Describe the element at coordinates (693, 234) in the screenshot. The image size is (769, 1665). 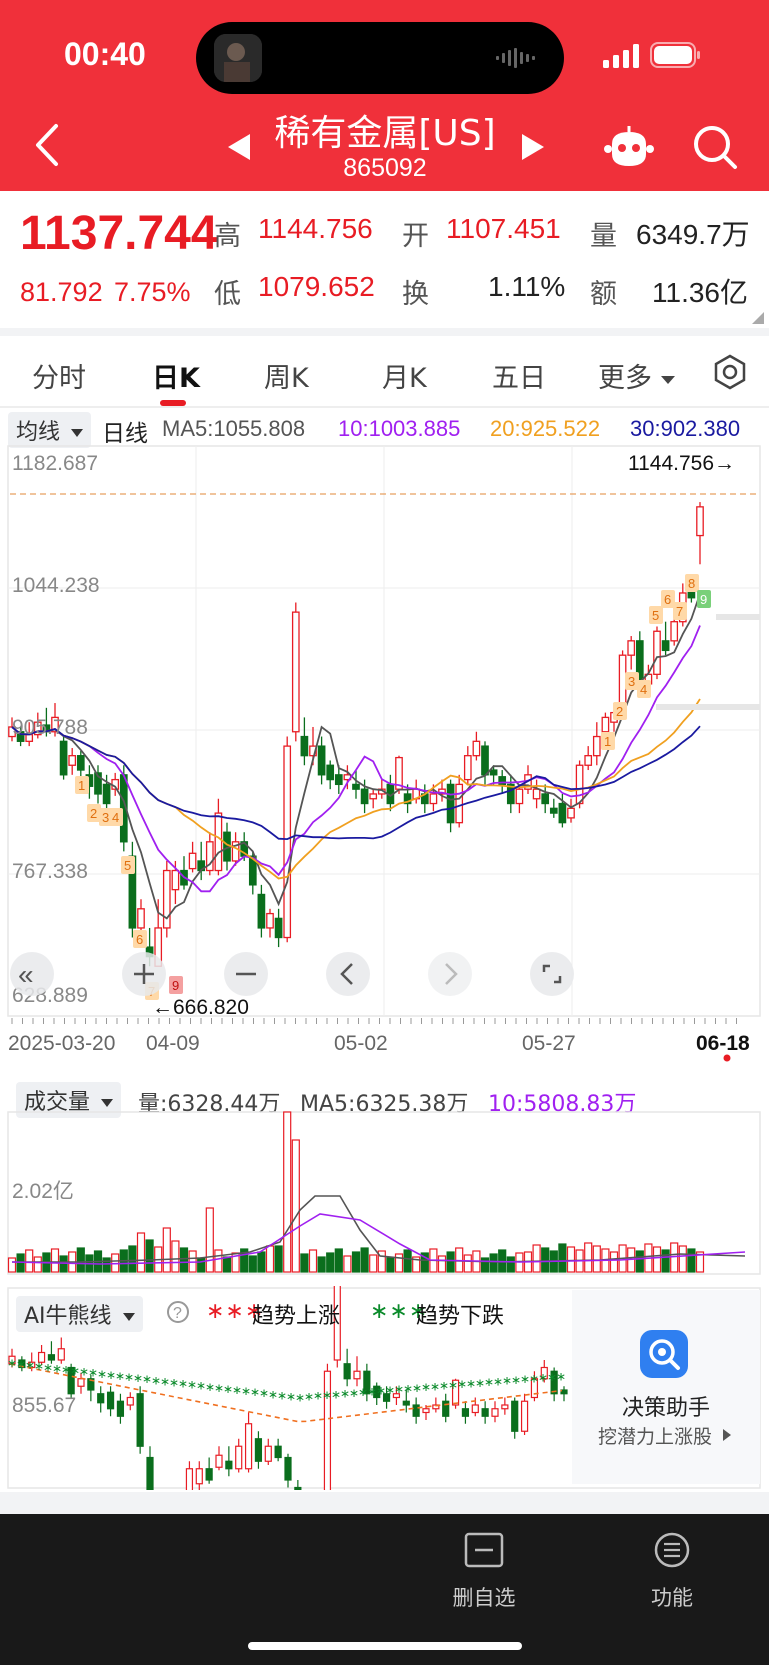
I see `volume-value: 6349.7万` at that location.